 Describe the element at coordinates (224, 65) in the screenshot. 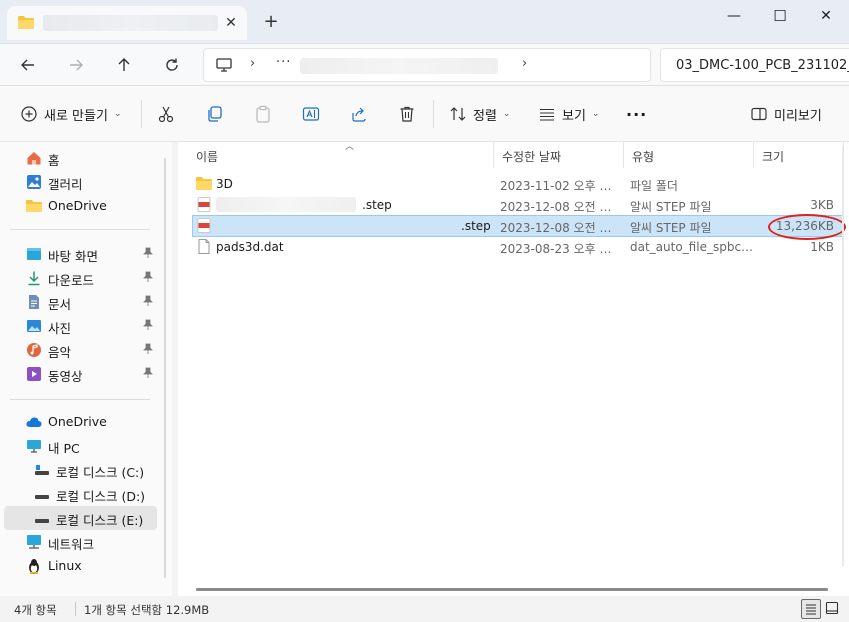

I see `monitor-icon` at that location.